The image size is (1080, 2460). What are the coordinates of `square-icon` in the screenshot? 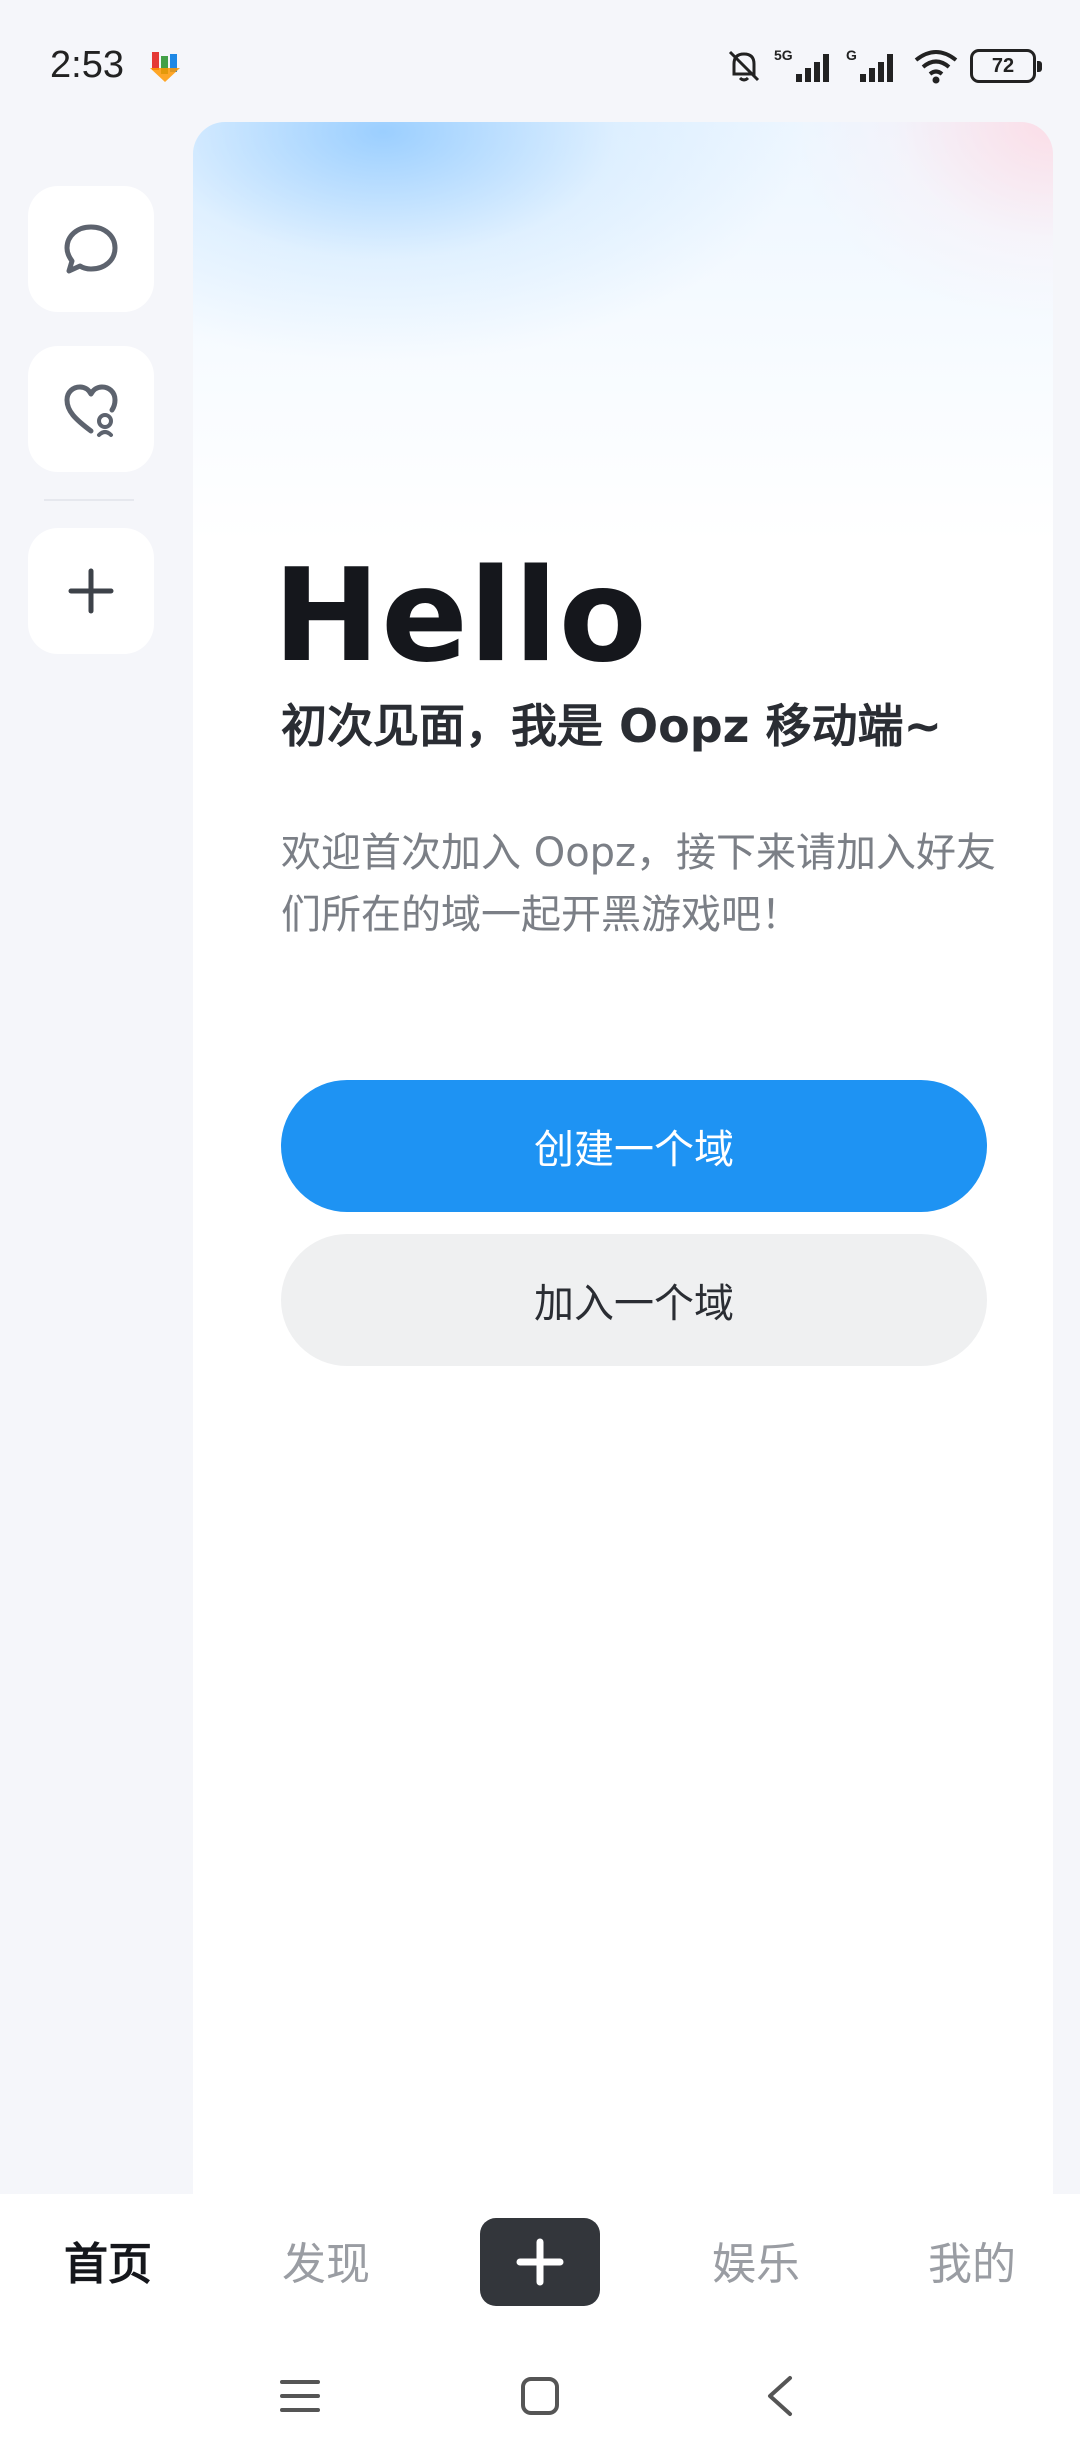 It's located at (540, 2396).